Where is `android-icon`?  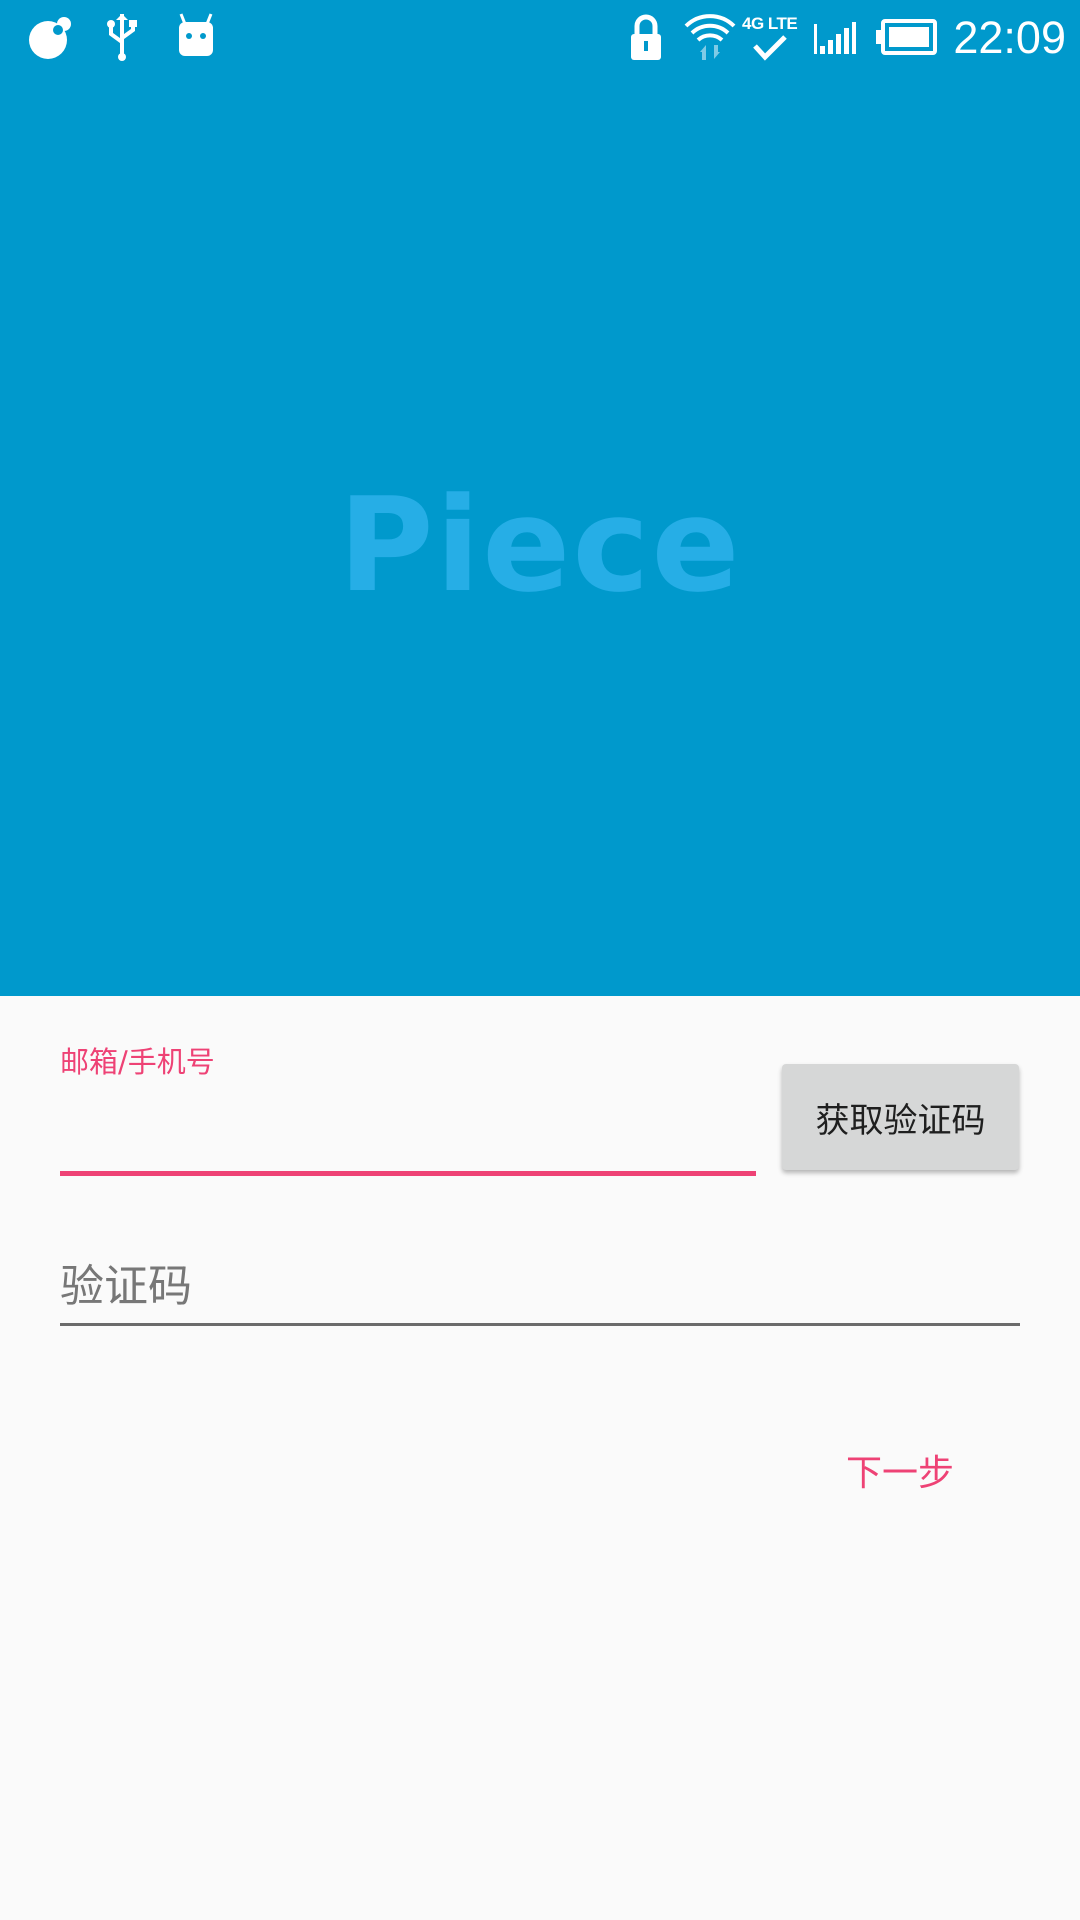
android-icon is located at coordinates (196, 34).